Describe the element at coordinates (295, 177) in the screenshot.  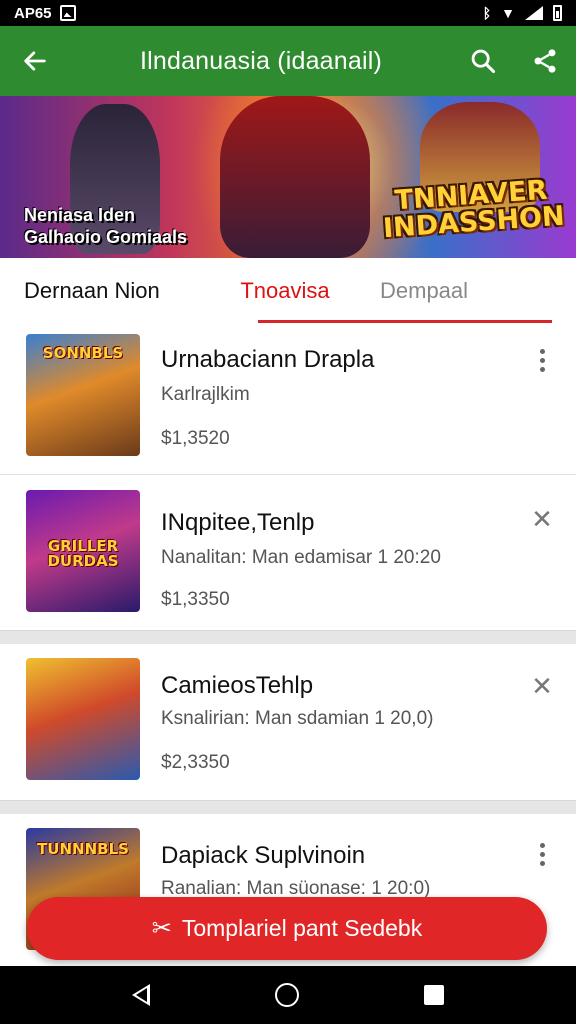
I see `banner-hero-center` at that location.